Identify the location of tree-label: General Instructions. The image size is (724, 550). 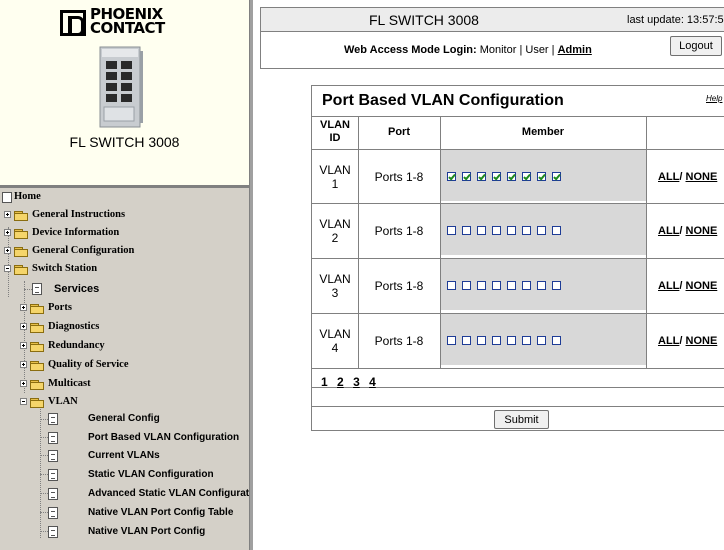
(78, 215).